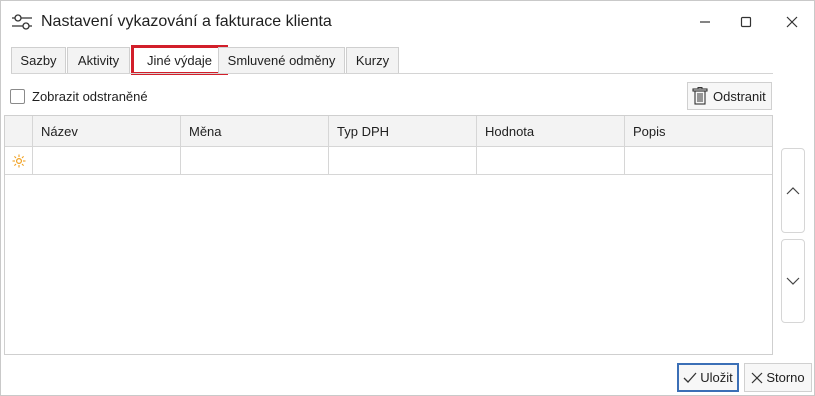 The image size is (815, 396). I want to click on trash-icon, so click(700, 96).